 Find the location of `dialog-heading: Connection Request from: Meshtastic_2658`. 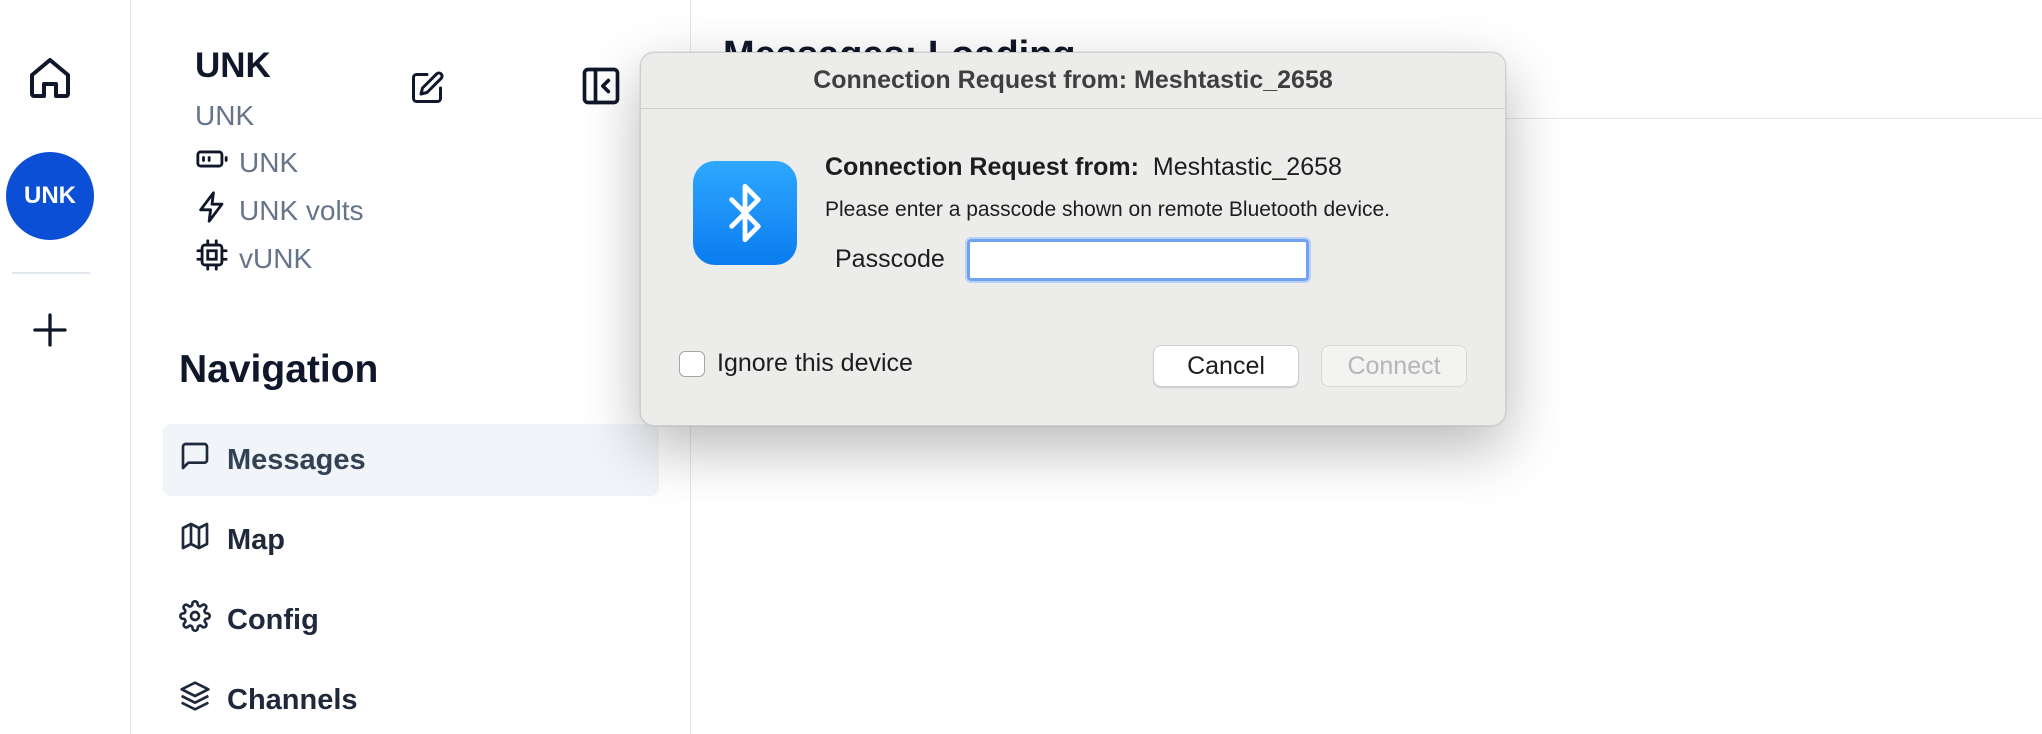

dialog-heading: Connection Request from: Meshtastic_2658 is located at coordinates (1083, 167).